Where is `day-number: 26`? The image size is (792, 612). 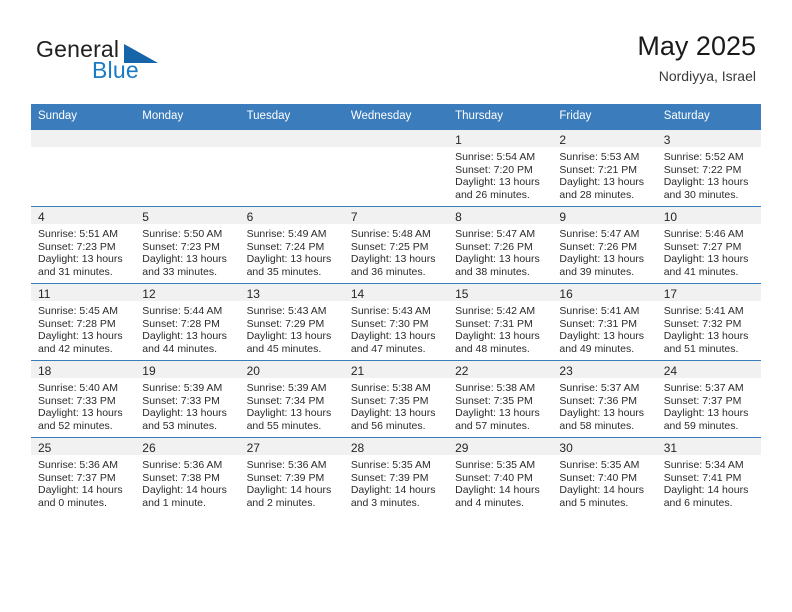 day-number: 26 is located at coordinates (187, 446).